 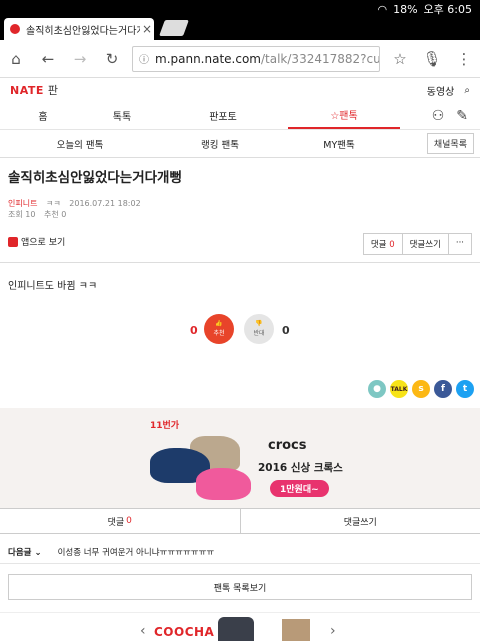 I want to click on site-header: NATE 판 동영상 ⌕, so click(x=240, y=90).